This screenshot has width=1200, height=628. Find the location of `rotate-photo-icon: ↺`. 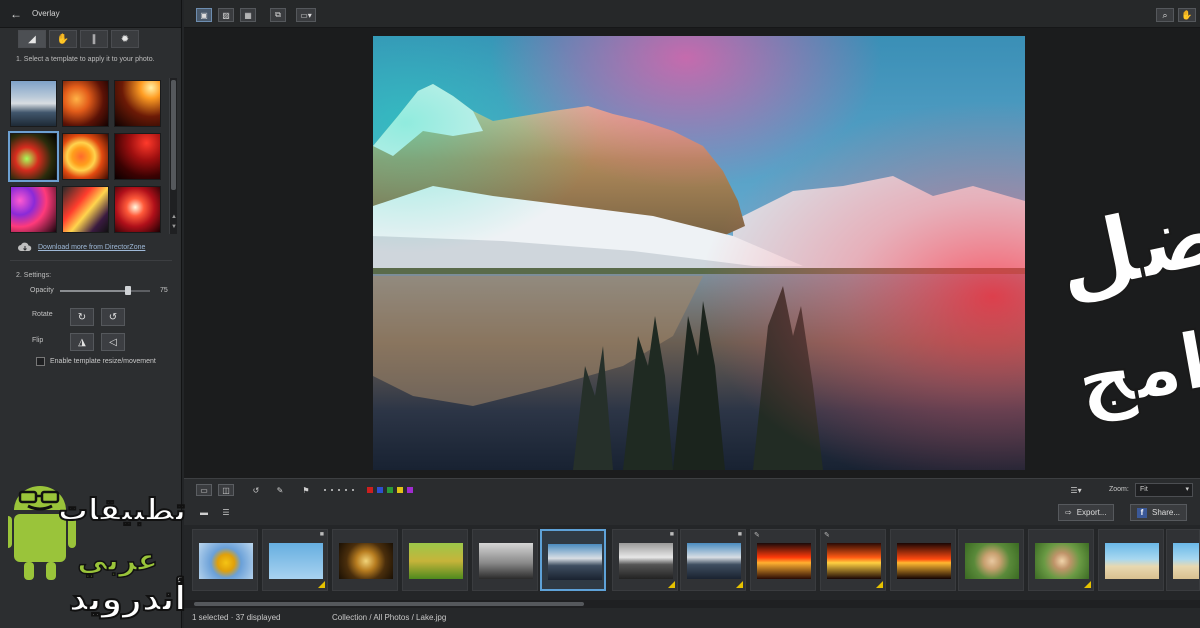

rotate-photo-icon: ↺ is located at coordinates (256, 490).